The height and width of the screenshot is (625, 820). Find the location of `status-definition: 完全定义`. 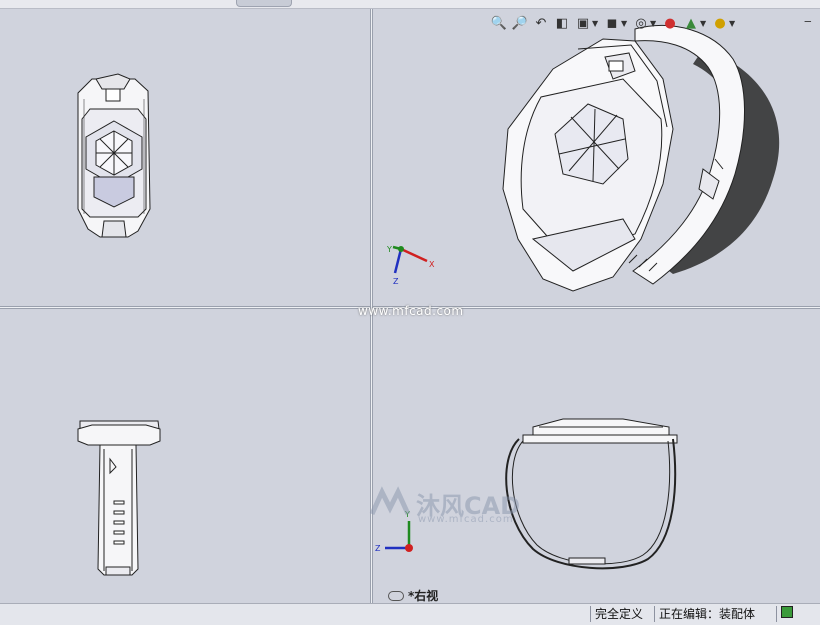

status-definition: 完全定义 is located at coordinates (618, 614).